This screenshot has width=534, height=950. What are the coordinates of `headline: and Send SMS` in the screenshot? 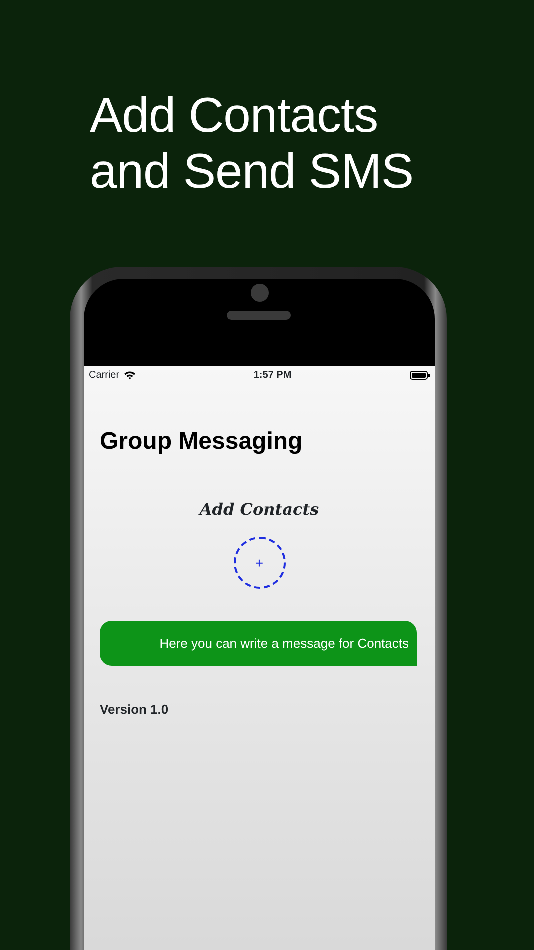 It's located at (252, 172).